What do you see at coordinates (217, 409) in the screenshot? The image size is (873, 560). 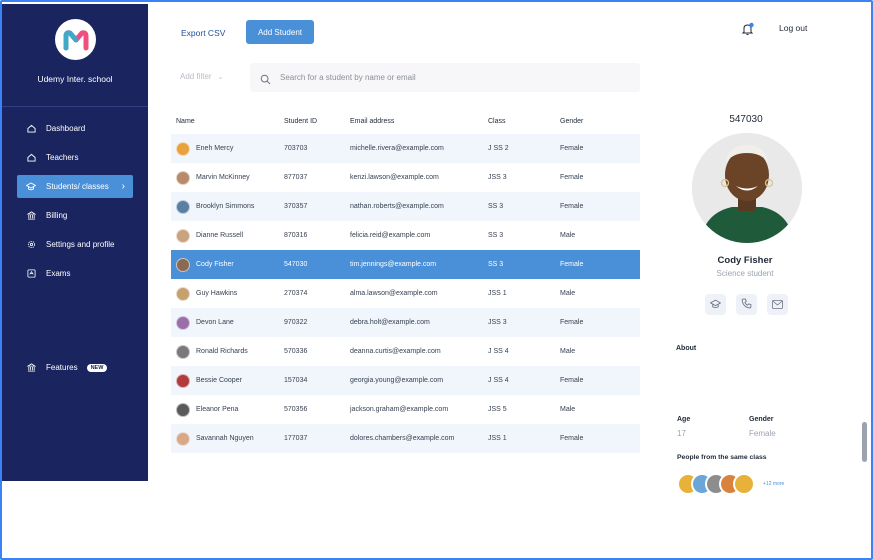 I see `student-name: Eleanor Pena` at bounding box center [217, 409].